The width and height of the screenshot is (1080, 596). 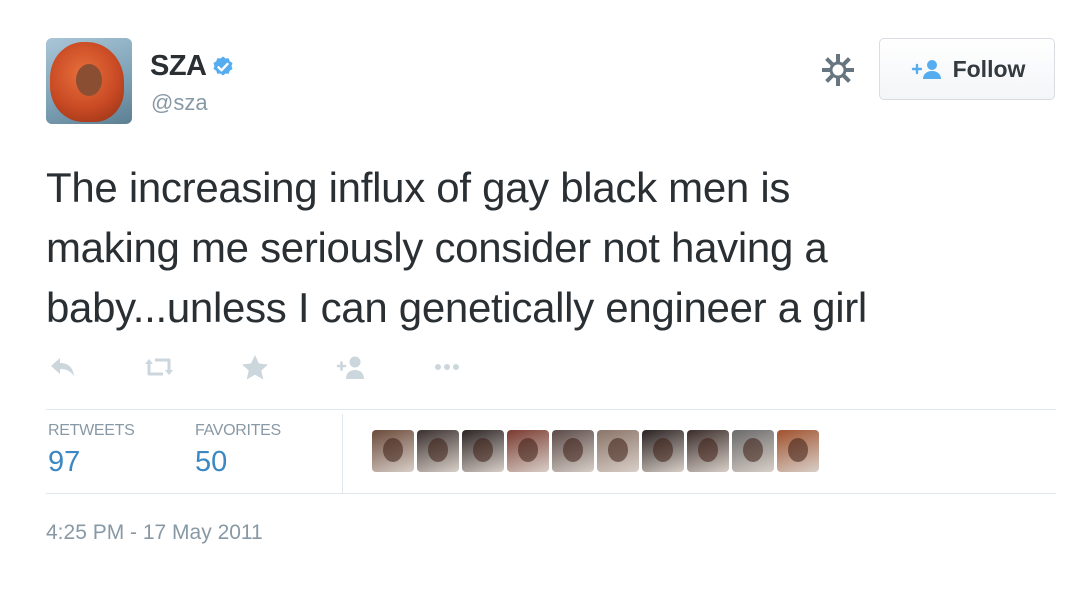 I want to click on retweets-stat: RETWEETS 97, so click(x=91, y=450).